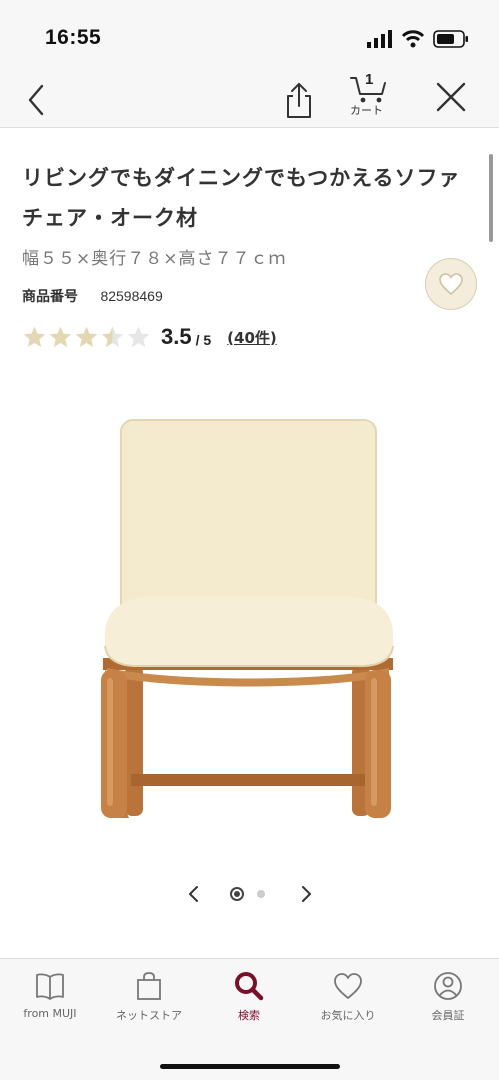 Image resolution: width=499 pixels, height=1080 pixels. I want to click on rating-stars, so click(86, 337).